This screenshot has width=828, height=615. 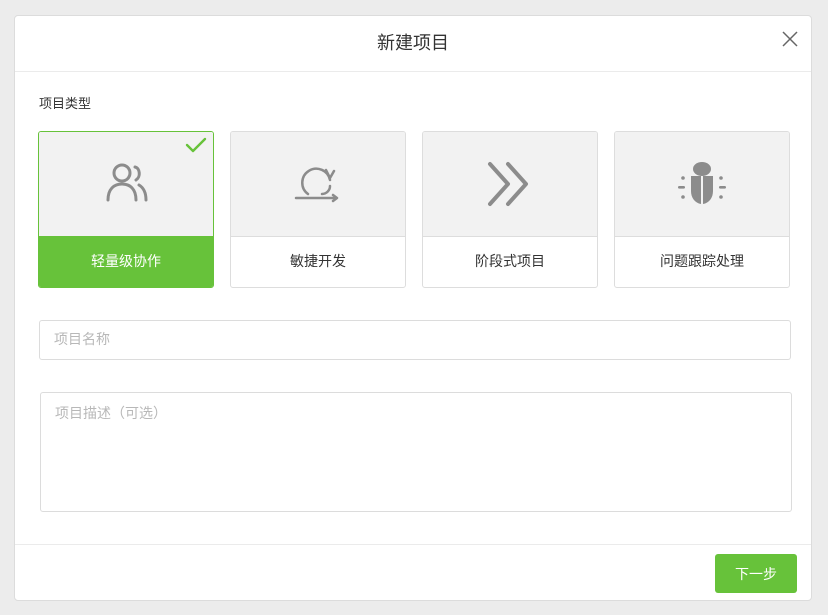 I want to click on dialog-header: 新建项目, so click(x=413, y=44).